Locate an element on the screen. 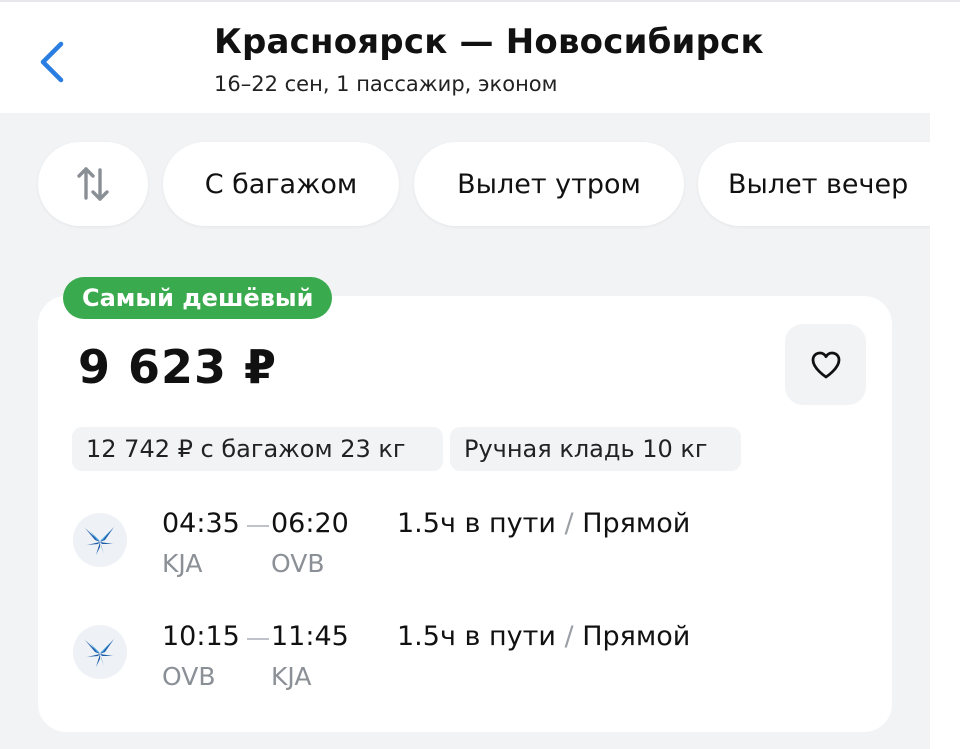 The height and width of the screenshot is (749, 960). sort-button is located at coordinates (93, 184).